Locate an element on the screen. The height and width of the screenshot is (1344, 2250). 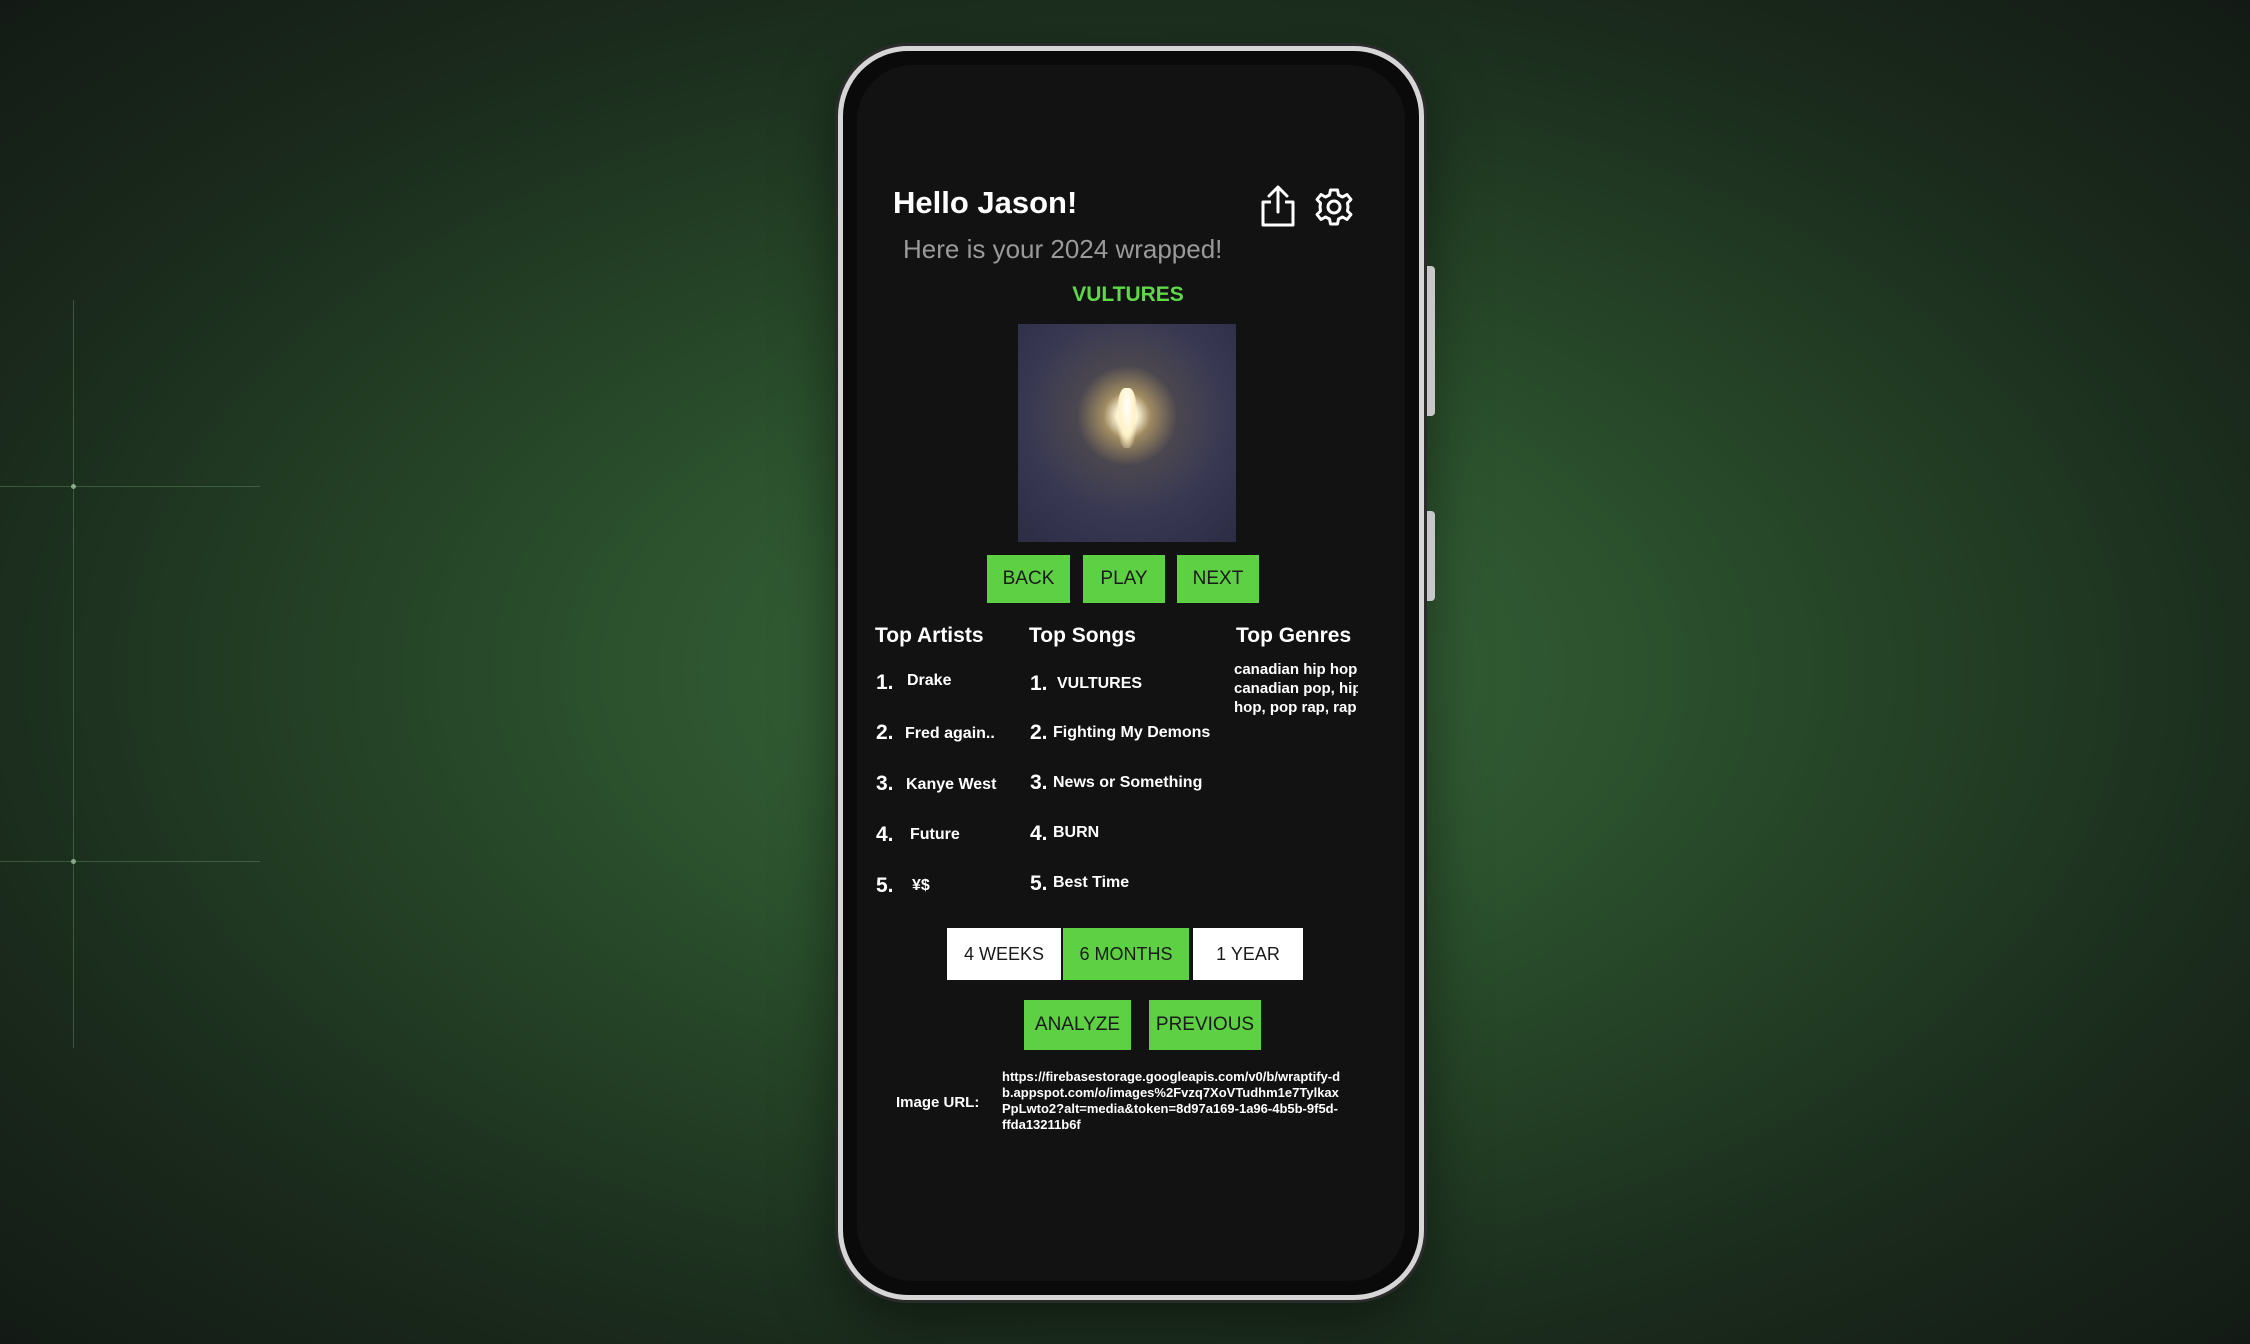
analyze-button: ANALYZE is located at coordinates (1077, 1025).